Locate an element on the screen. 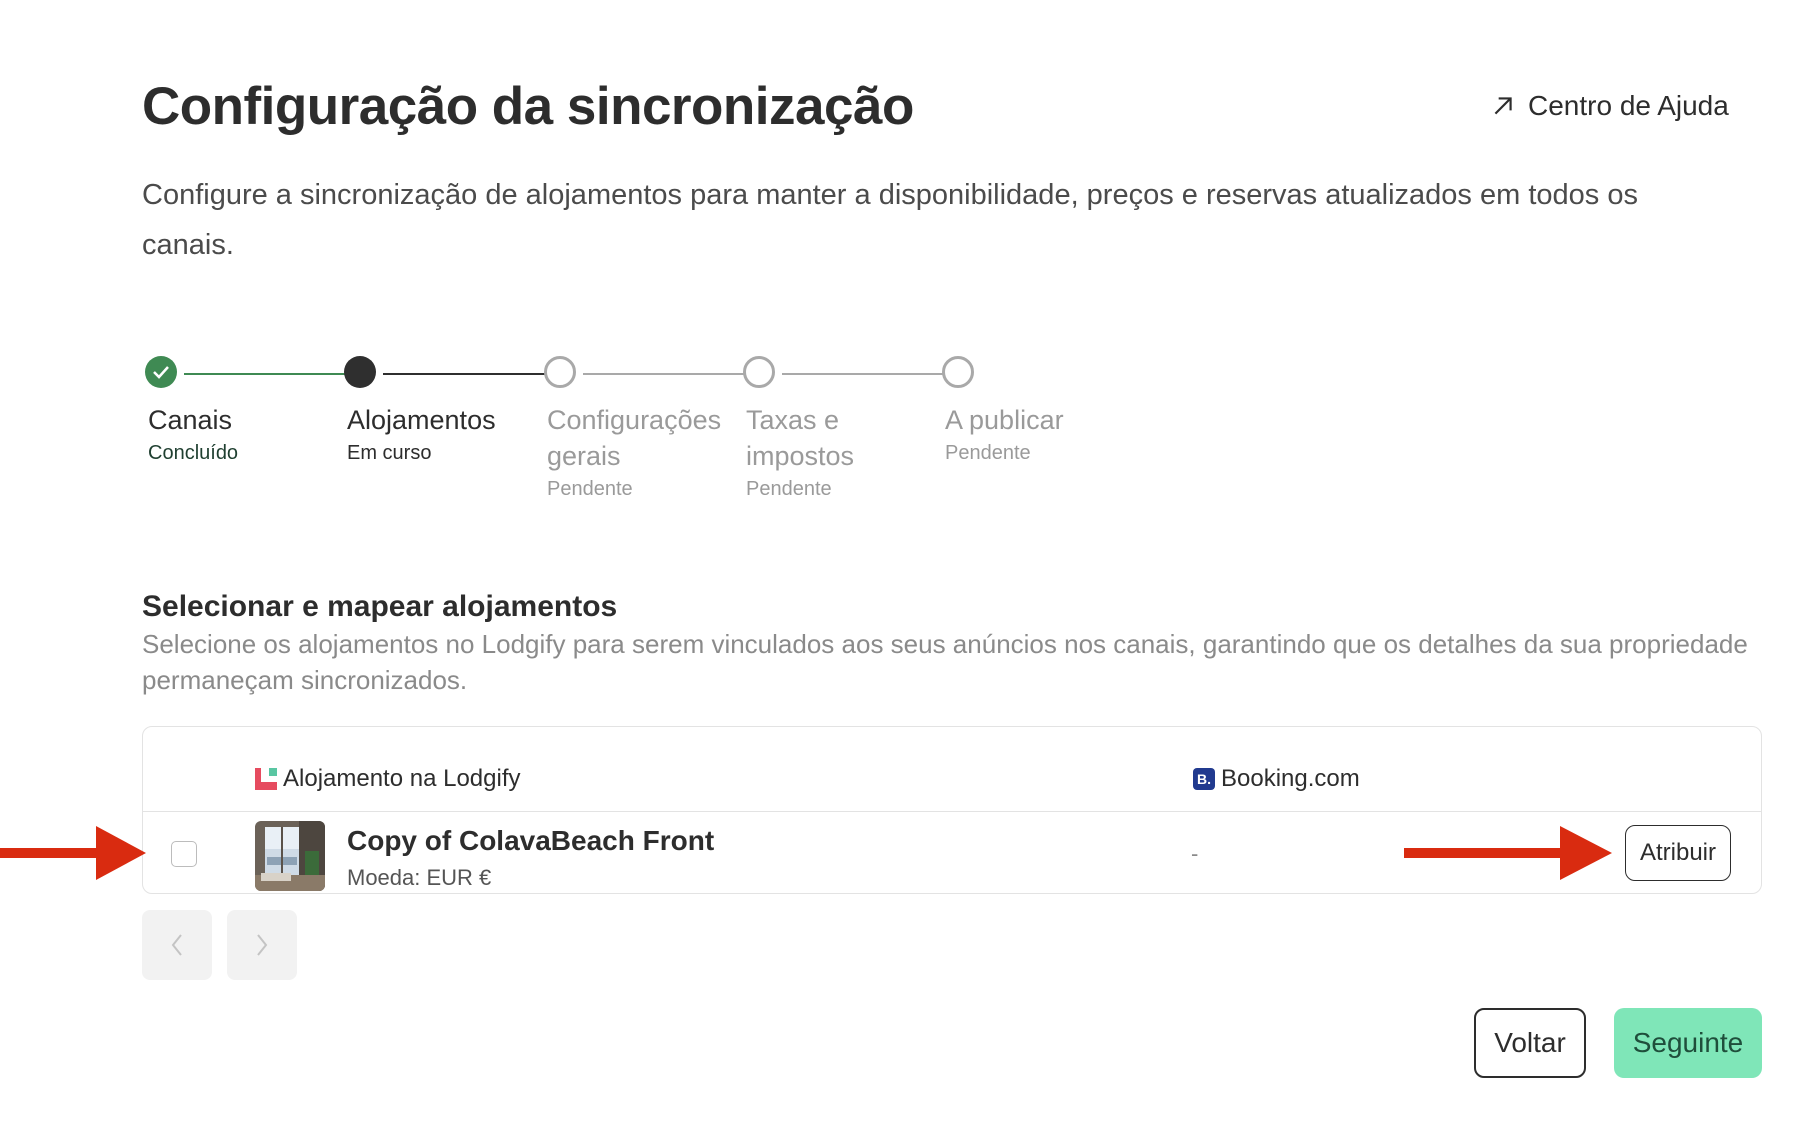  check-icon is located at coordinates (161, 372).